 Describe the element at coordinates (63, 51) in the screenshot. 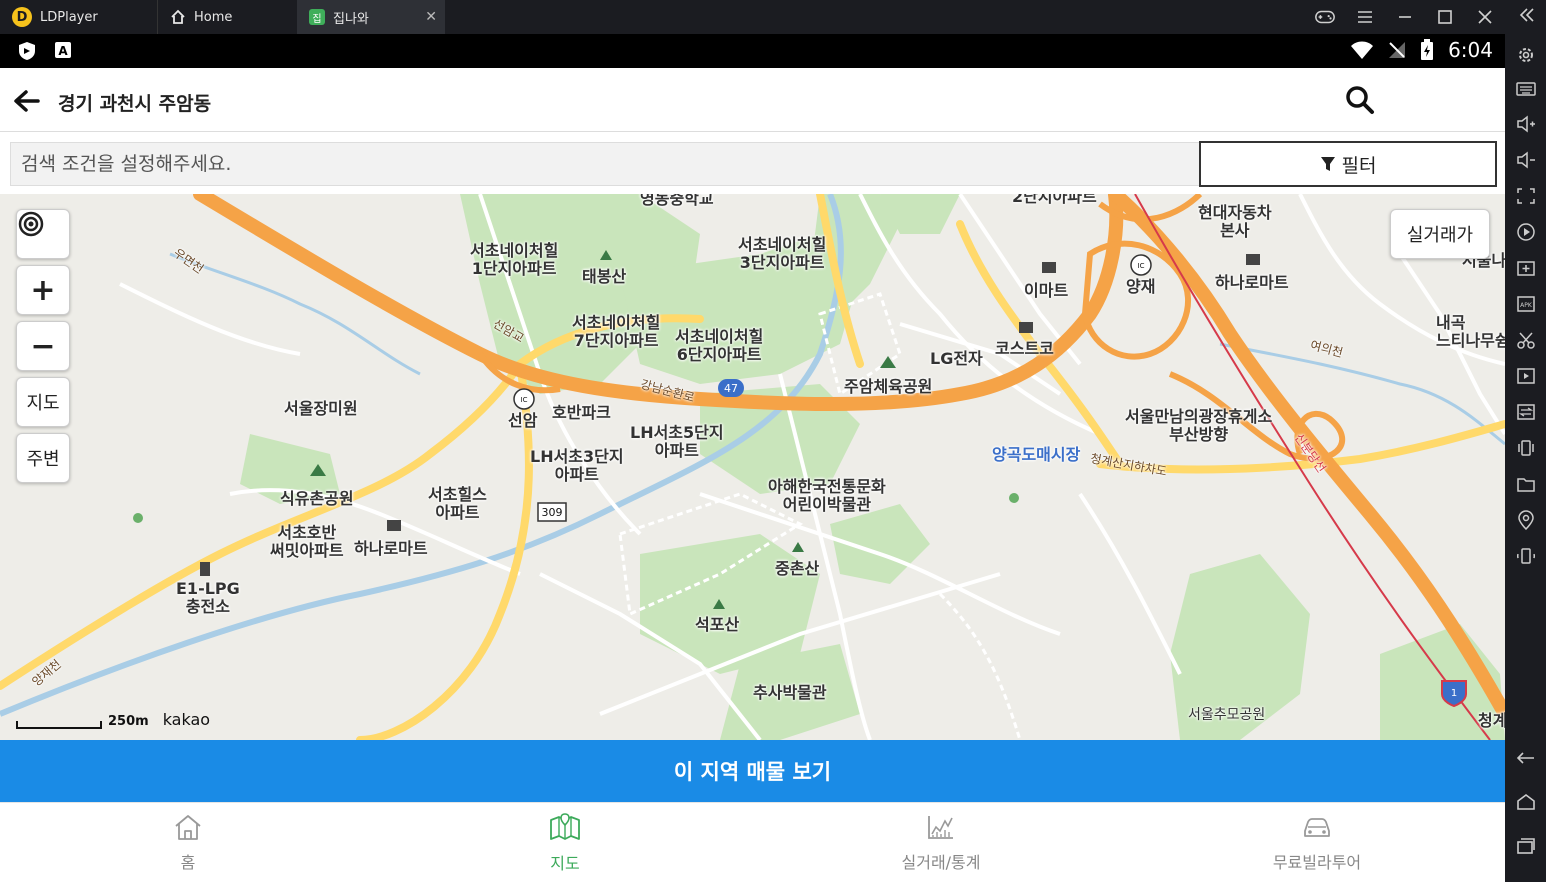

I see `svg-text: A` at that location.